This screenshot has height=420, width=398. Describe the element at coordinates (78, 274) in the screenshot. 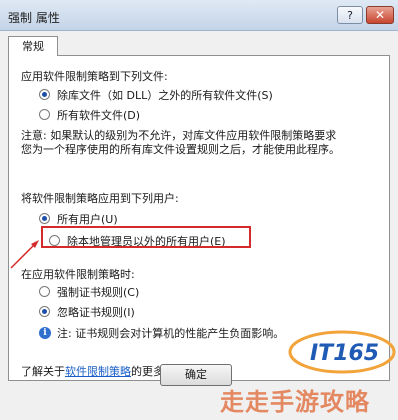

I see `cert-section-heading: 在应用软件限制策略时:` at that location.